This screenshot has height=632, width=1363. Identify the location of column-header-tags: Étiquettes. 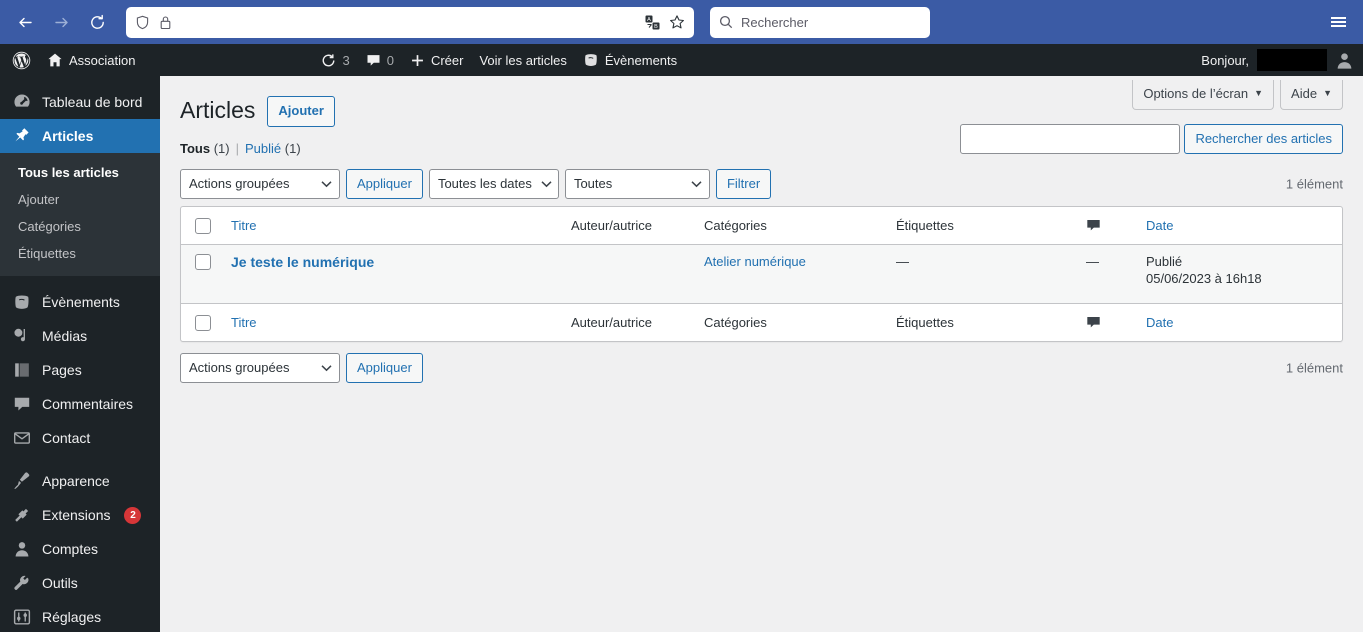
(981, 226).